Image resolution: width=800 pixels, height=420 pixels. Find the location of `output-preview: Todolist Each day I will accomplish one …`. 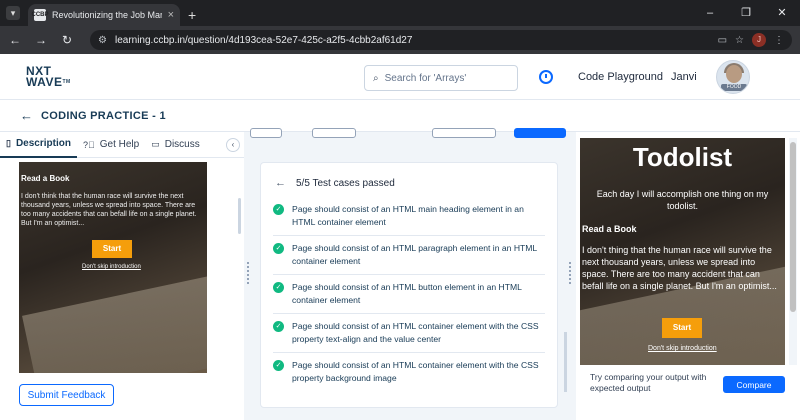

output-preview: Todolist Each day I will accomplish one … is located at coordinates (682, 251).